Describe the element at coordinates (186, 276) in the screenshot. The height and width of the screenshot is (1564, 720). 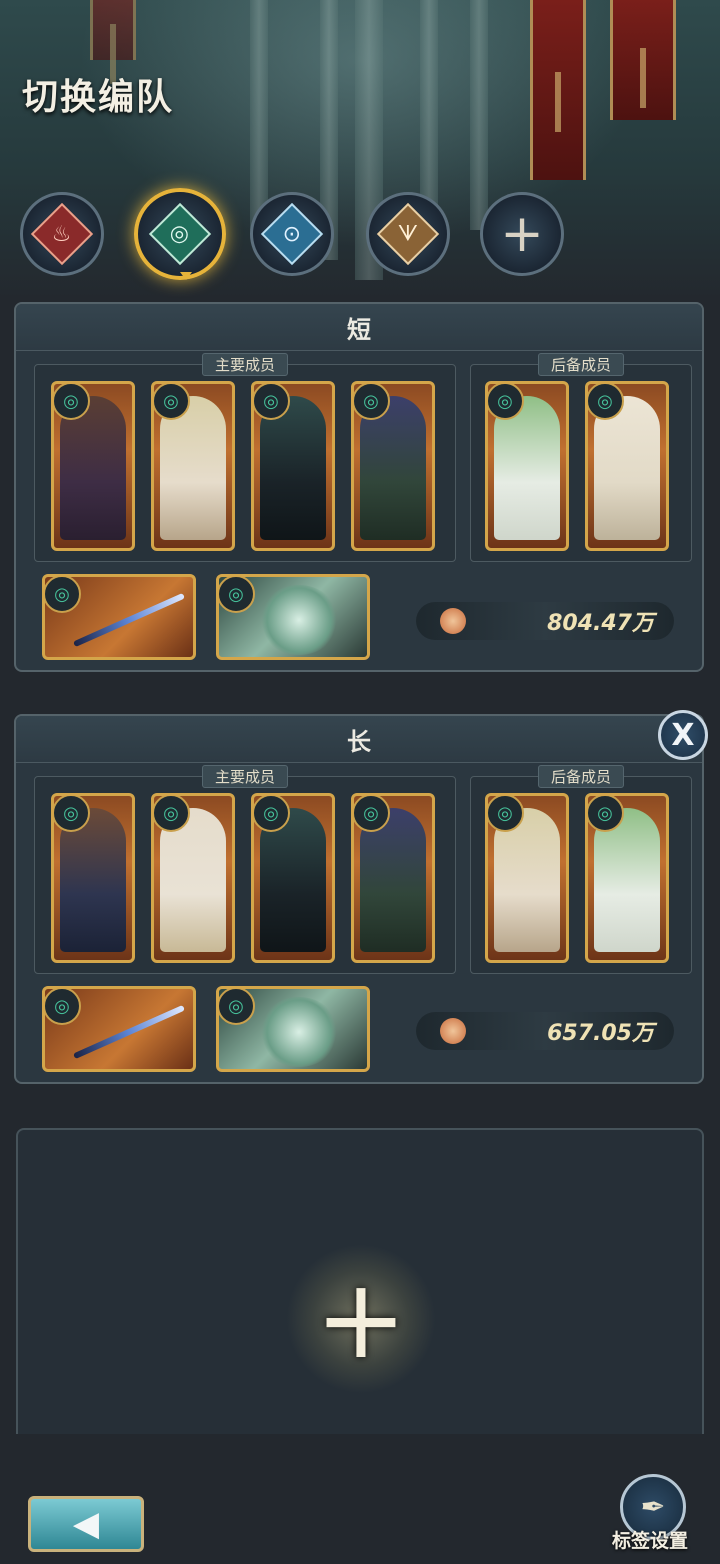
I see `active-tab-indicator` at that location.